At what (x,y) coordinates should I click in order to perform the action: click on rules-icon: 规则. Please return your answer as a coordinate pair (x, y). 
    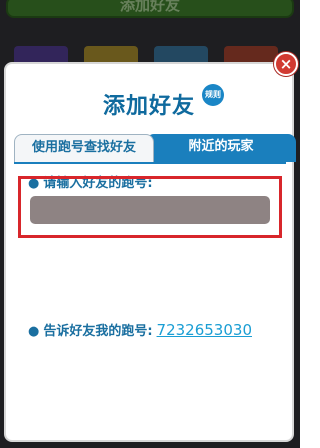
    Looking at the image, I should click on (213, 95).